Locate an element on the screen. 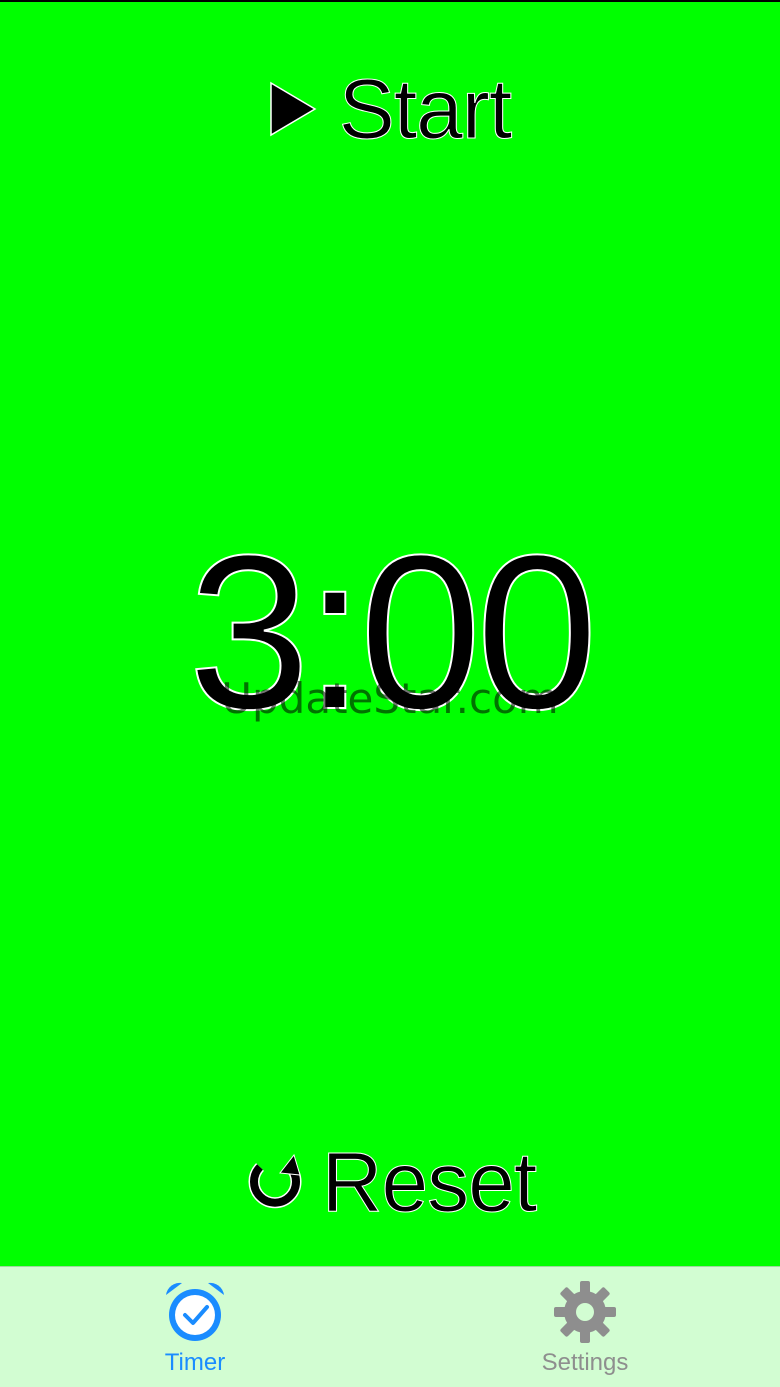 Image resolution: width=780 pixels, height=1387 pixels. tab-settings: Settings is located at coordinates (585, 1327).